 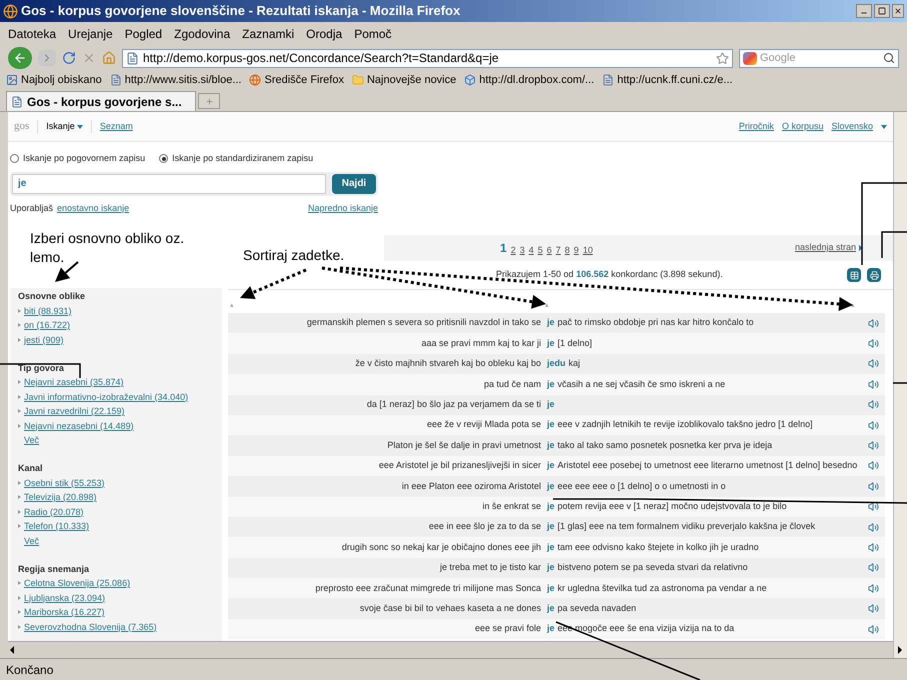 I want to click on concordance-row: svoje čase bi bil to vehaes kaseta a ne dones je pa seveda navaden, so click(x=556, y=608).